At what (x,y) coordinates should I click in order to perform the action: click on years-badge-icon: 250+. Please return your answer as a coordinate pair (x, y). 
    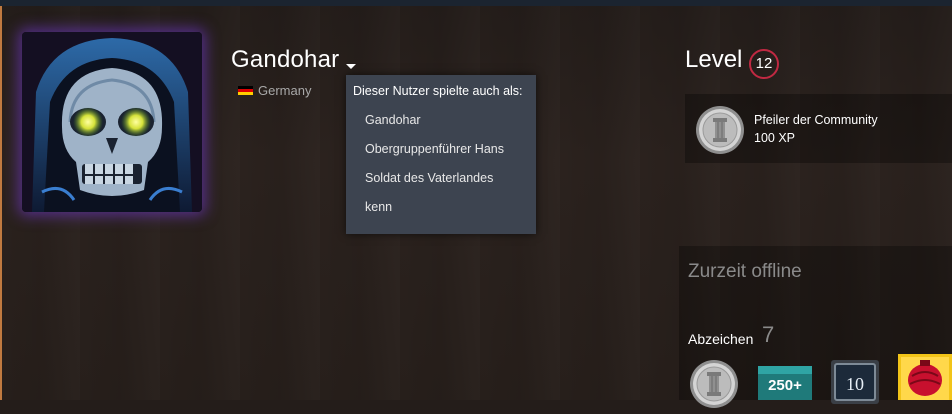
    Looking at the image, I should click on (785, 385).